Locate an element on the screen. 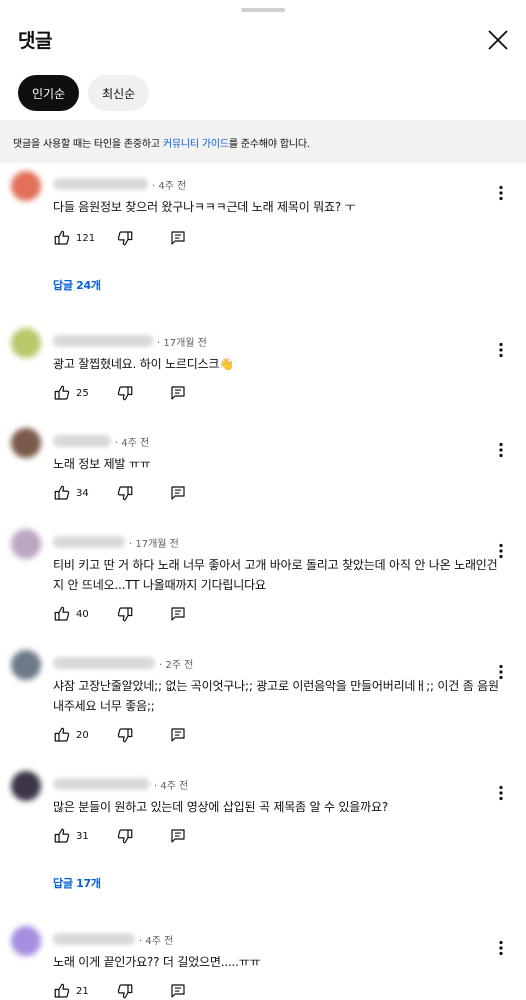 Image resolution: width=526 pixels, height=1000 pixels. view-replies-button: 답글 17개 is located at coordinates (77, 883).